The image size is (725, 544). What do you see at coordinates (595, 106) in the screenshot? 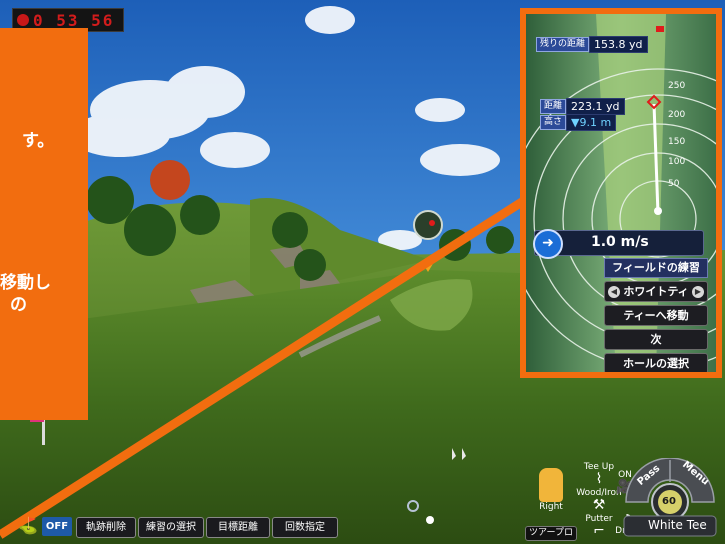
I see `shot-distance-value: 223.1 yd` at bounding box center [595, 106].